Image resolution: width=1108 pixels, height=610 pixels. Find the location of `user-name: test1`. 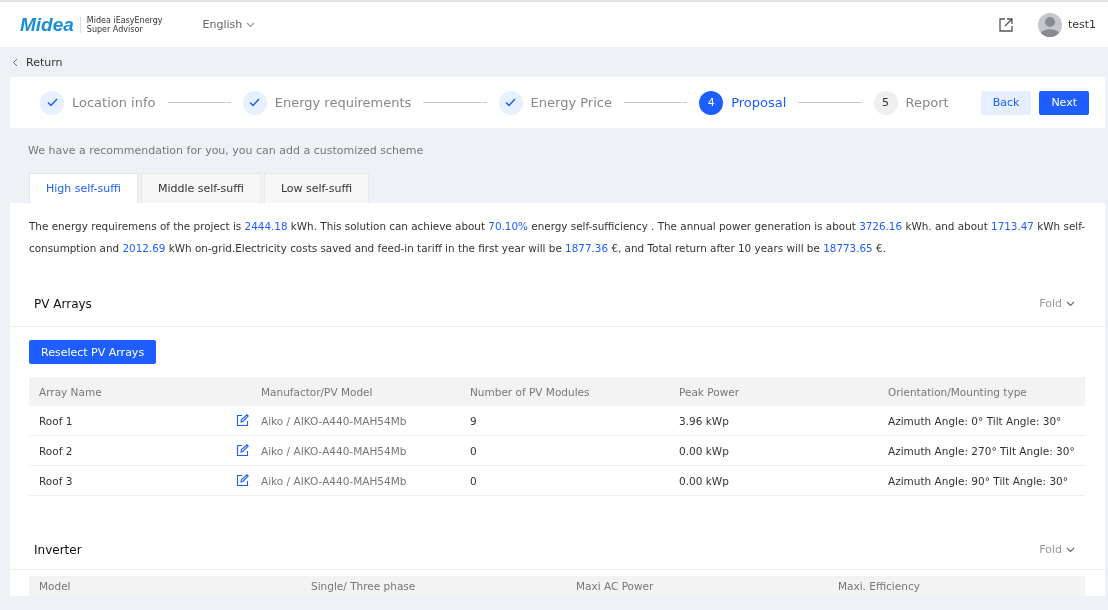

user-name: test1 is located at coordinates (1081, 24).